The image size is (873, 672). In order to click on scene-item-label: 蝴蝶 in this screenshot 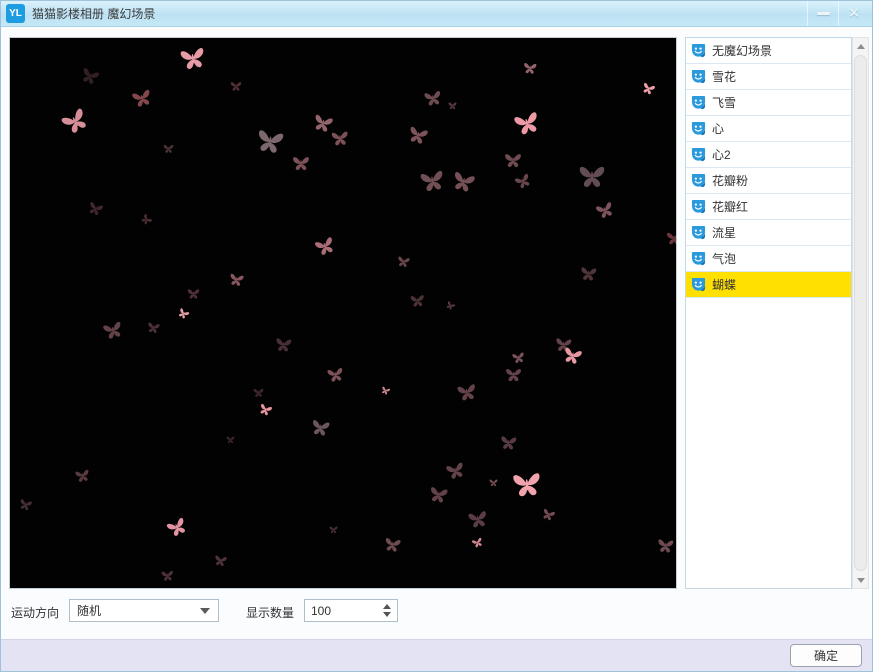, I will do `click(724, 285)`.